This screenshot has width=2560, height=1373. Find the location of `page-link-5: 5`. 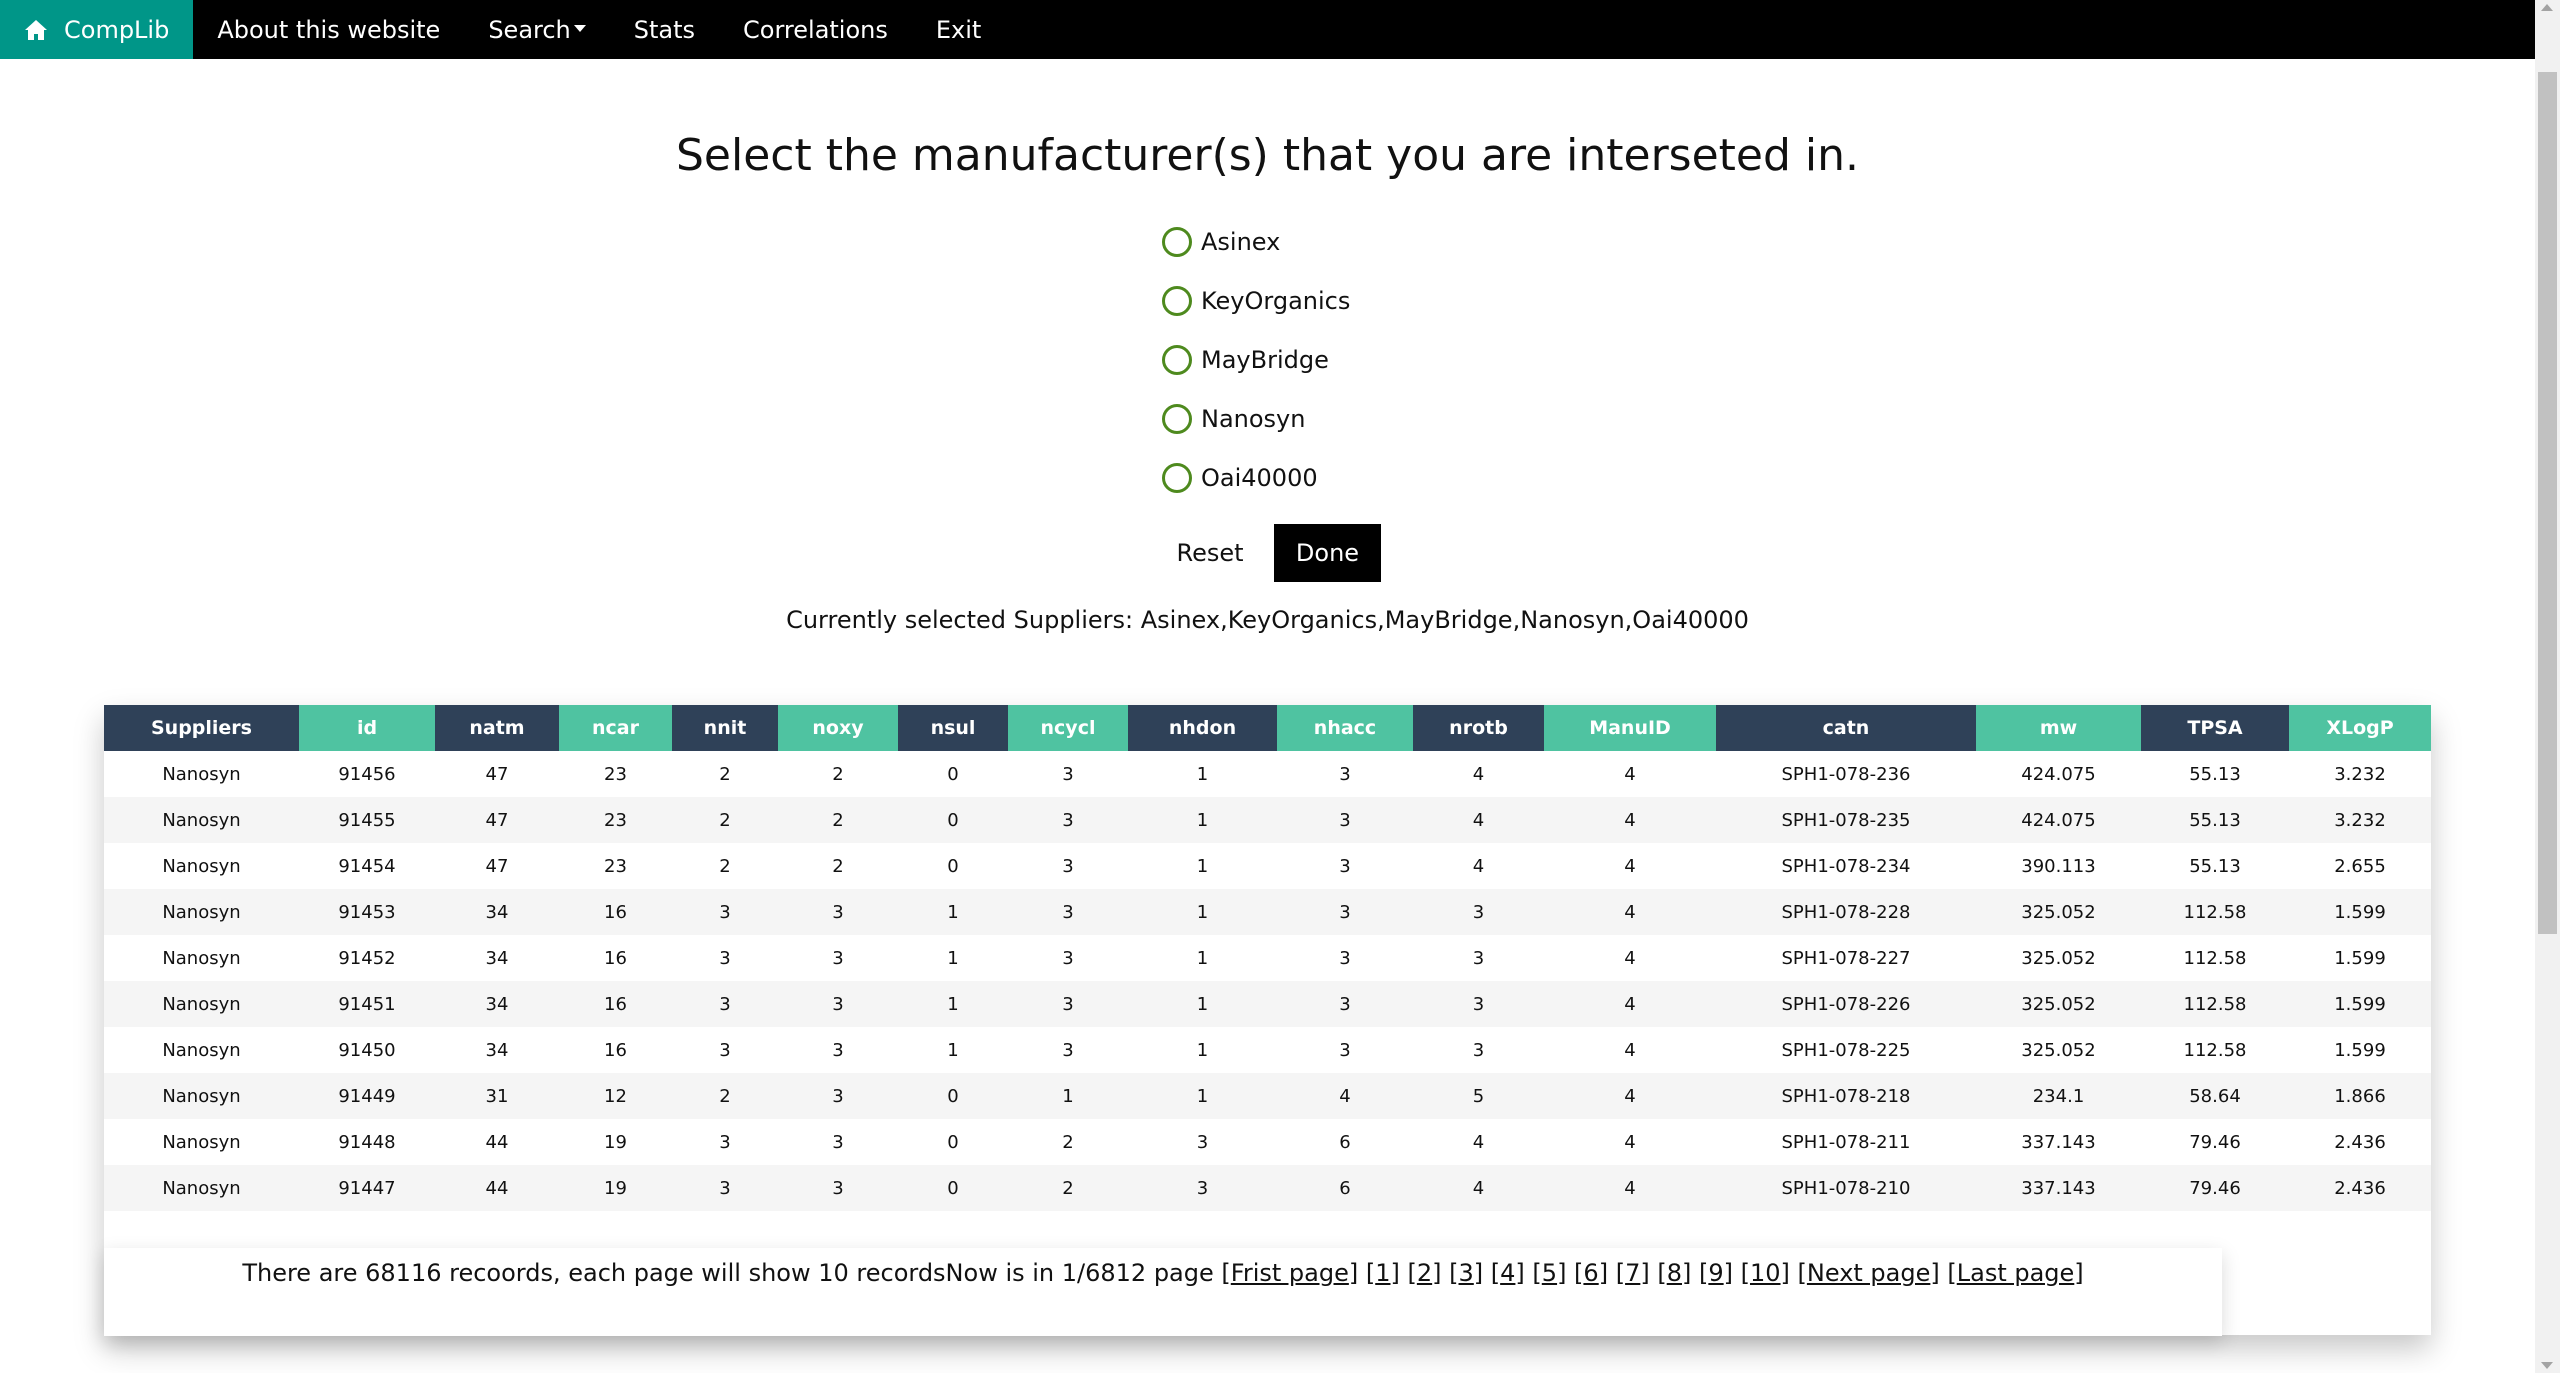

page-link-5: 5 is located at coordinates (1549, 1273).